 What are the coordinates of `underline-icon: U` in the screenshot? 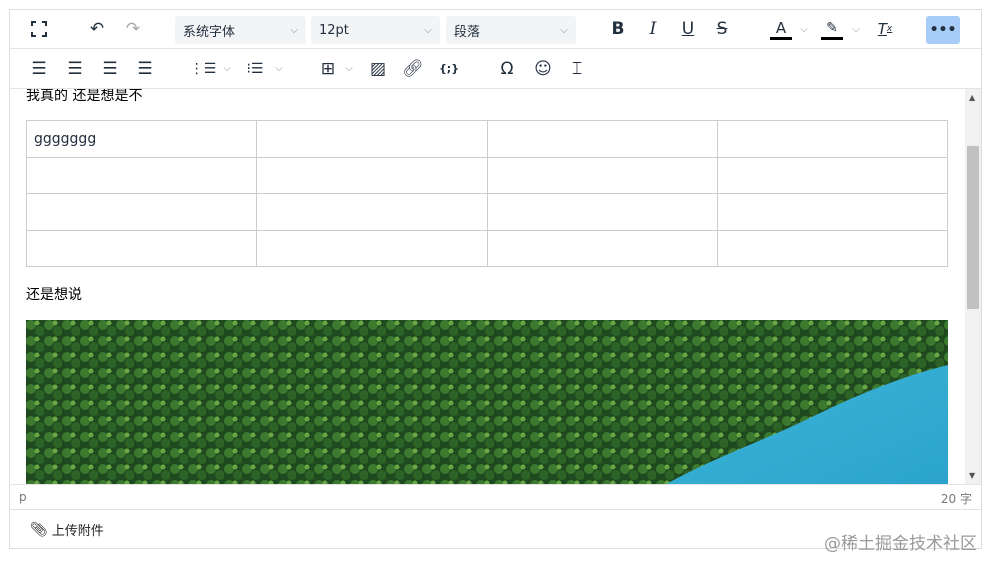 It's located at (688, 29).